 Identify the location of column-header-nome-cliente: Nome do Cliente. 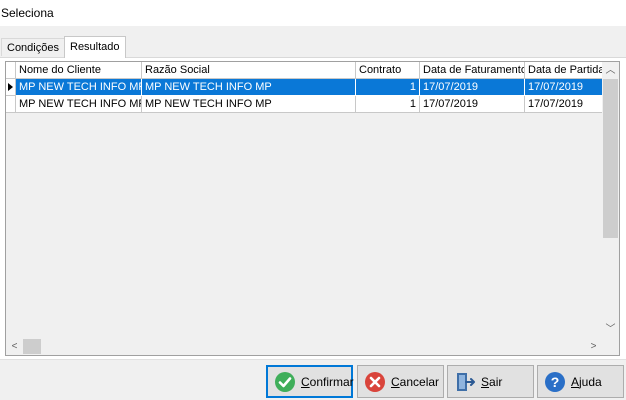
(79, 70).